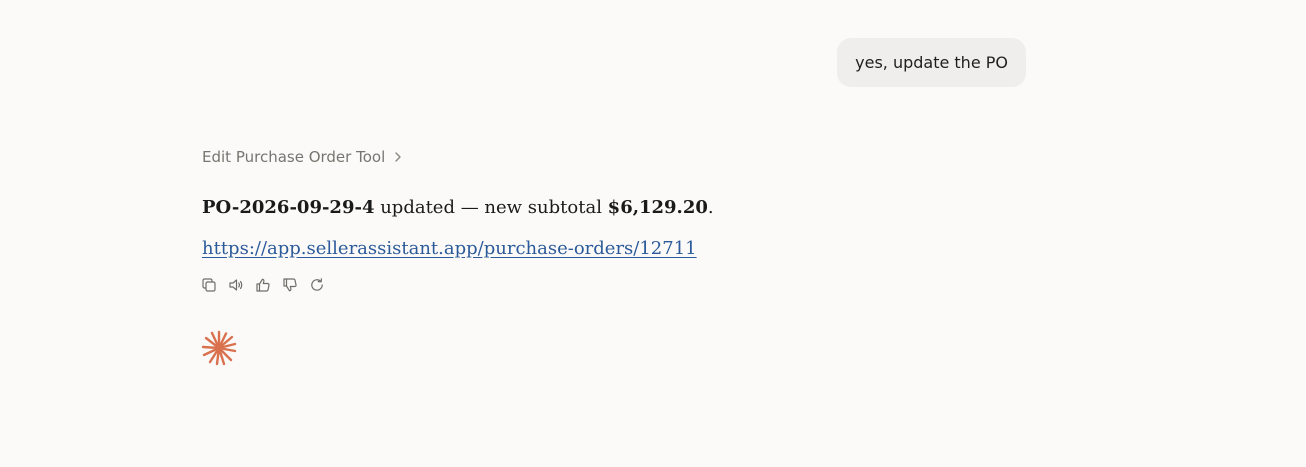  What do you see at coordinates (294, 157) in the screenshot?
I see `tool-call-label: Edit Purchase Order Tool` at bounding box center [294, 157].